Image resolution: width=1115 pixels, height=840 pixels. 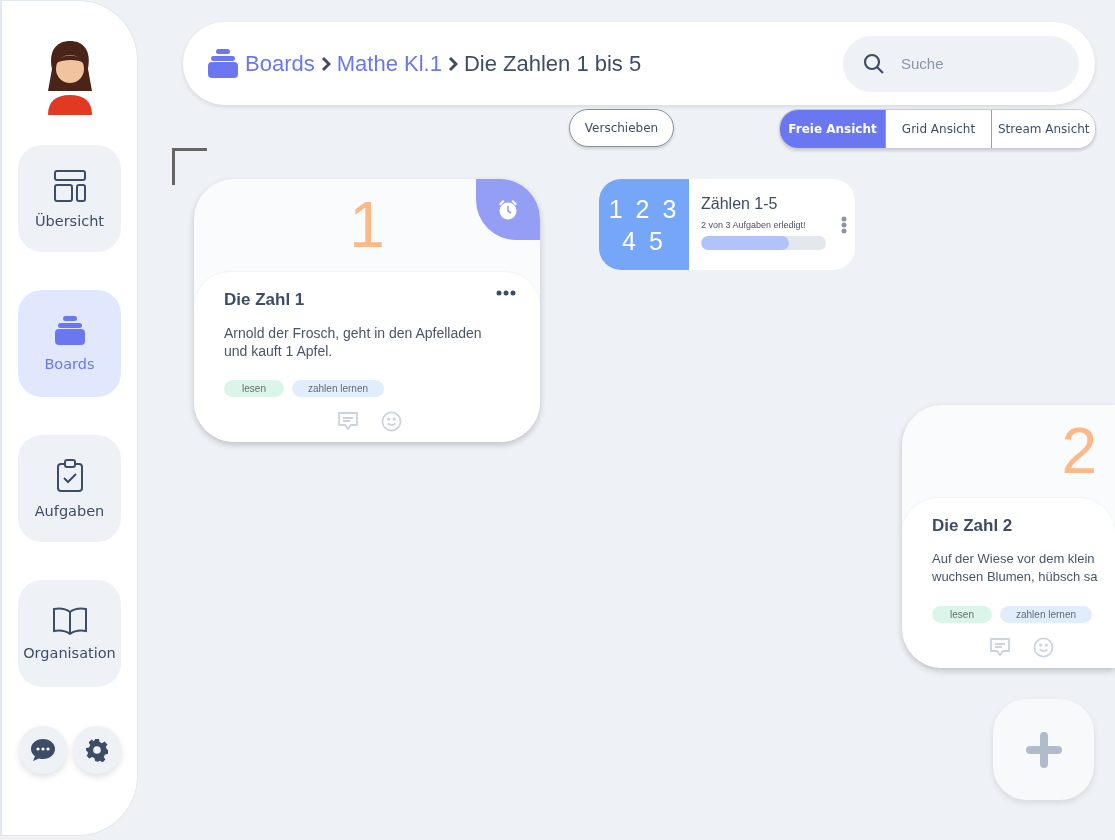 What do you see at coordinates (69, 633) in the screenshot?
I see `nav-item: Organisation` at bounding box center [69, 633].